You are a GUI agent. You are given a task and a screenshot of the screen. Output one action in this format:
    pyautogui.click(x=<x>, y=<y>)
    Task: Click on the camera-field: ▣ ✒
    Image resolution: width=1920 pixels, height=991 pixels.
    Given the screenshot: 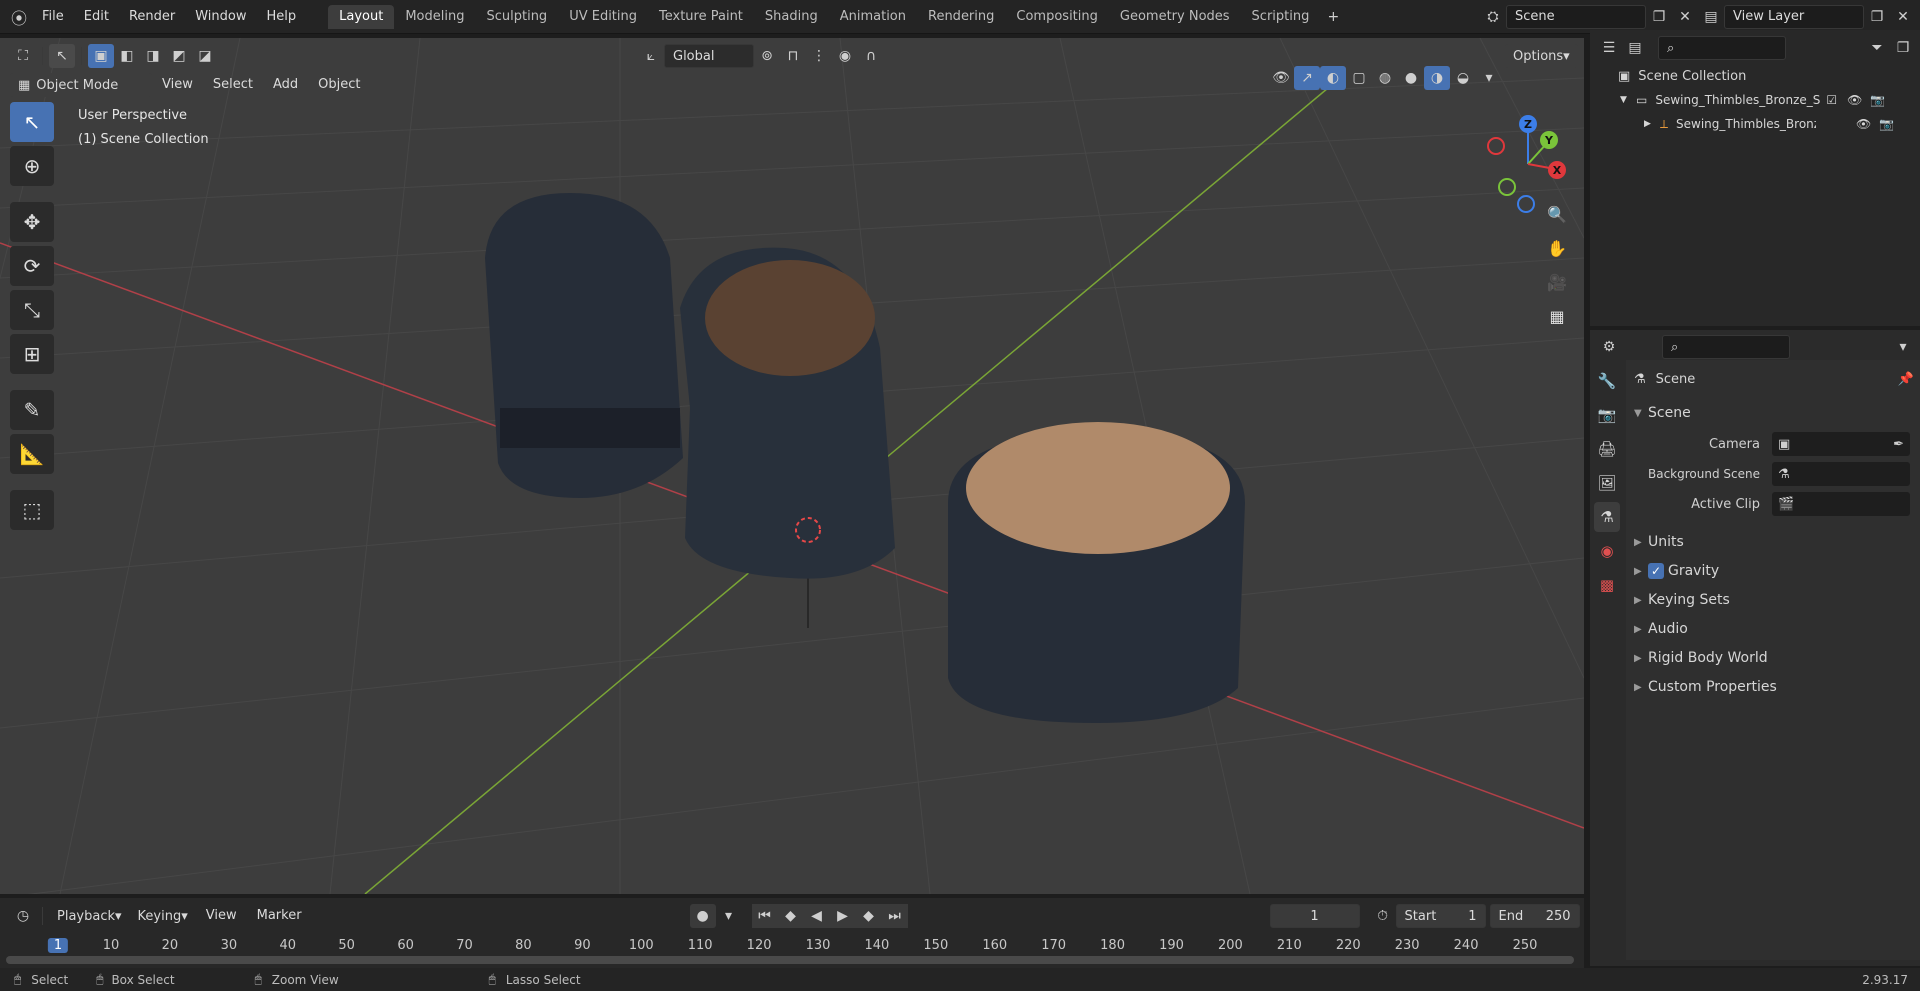 What is the action you would take?
    pyautogui.click(x=1841, y=444)
    